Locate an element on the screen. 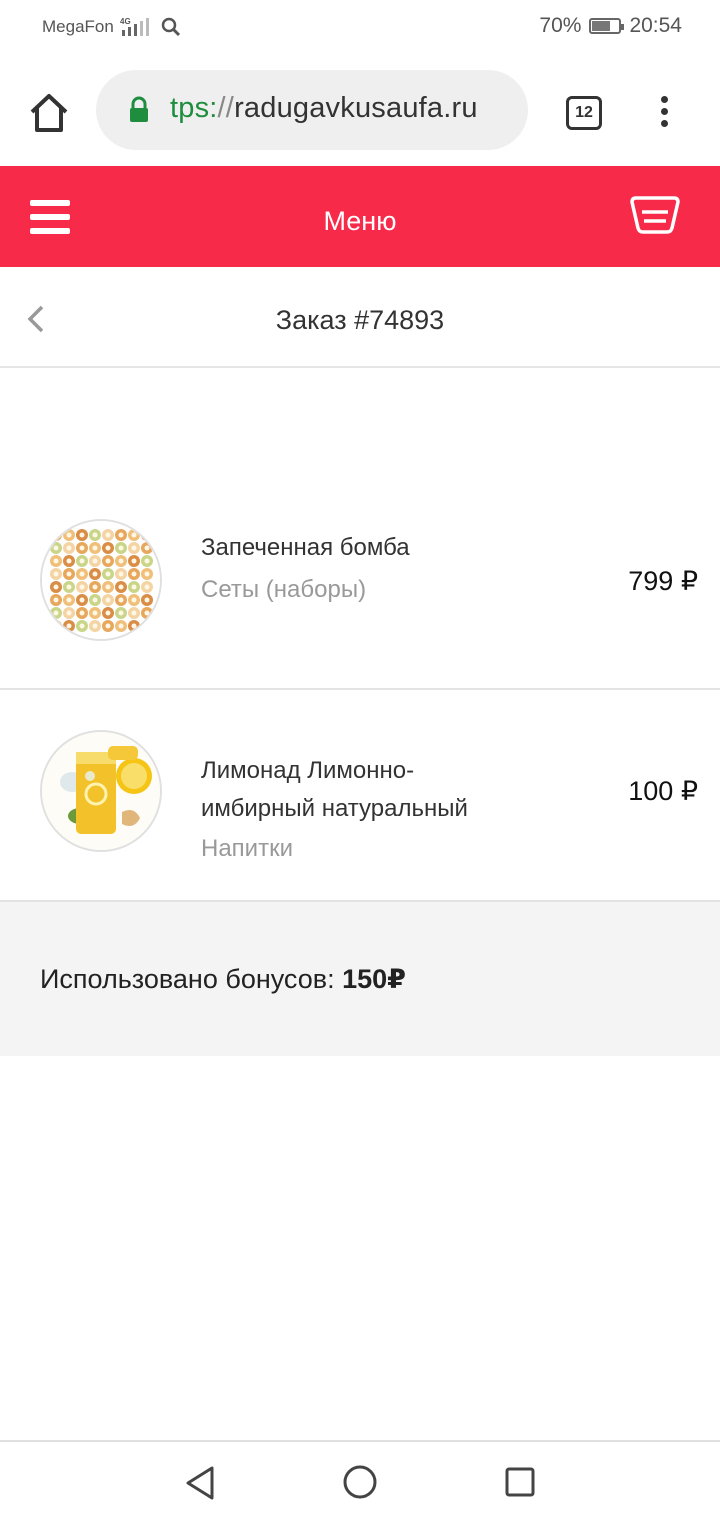  bonus-summary: Использовано бонусов: 150₽ is located at coordinates (360, 979).